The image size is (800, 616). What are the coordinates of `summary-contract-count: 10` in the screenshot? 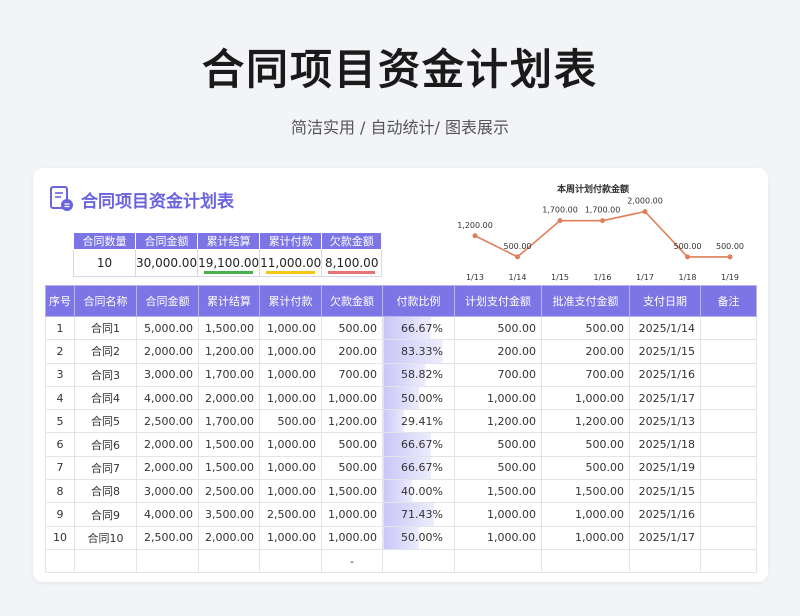 It's located at (104, 263).